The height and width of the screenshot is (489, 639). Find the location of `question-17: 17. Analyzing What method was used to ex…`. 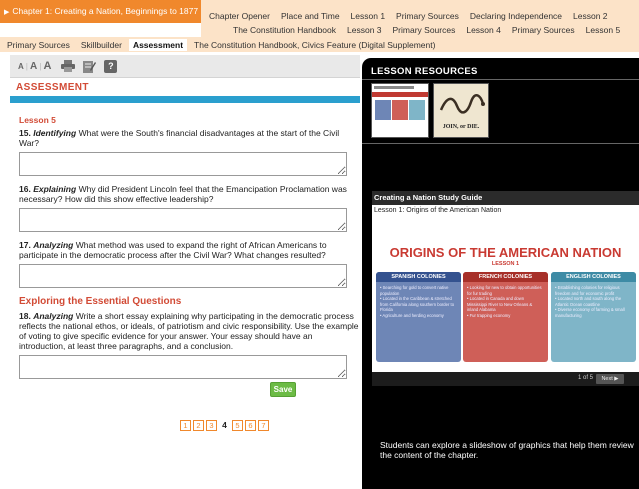

question-17: 17. Analyzing What method was used to ex… is located at coordinates (189, 250).